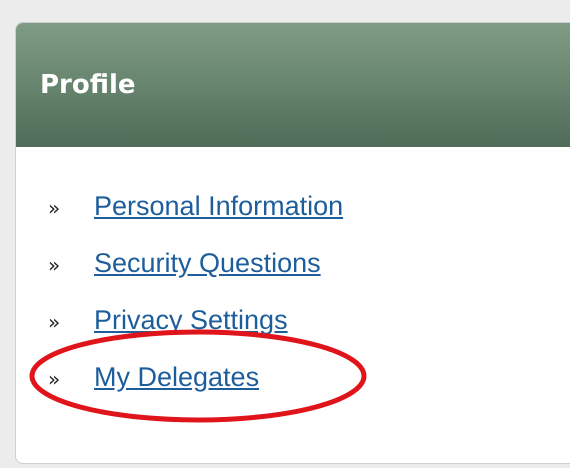 Image resolution: width=570 pixels, height=468 pixels. Describe the element at coordinates (207, 263) in the screenshot. I see `profile-link: Security Questions` at that location.